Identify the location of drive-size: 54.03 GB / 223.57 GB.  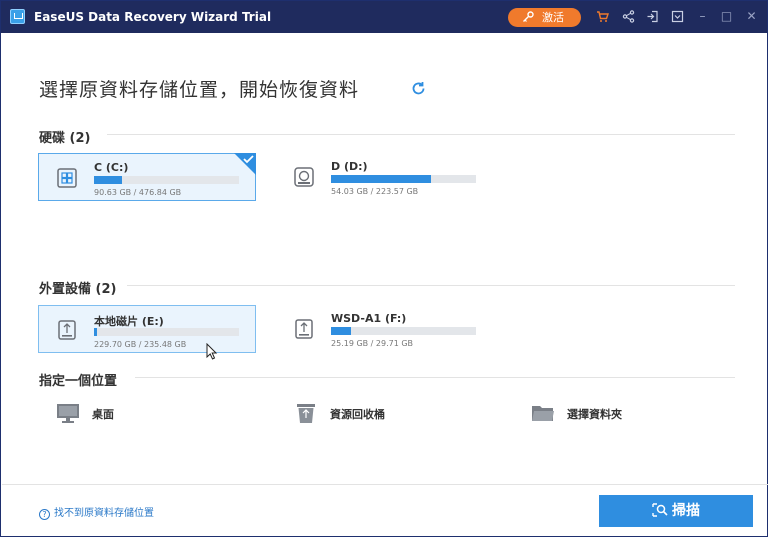
(375, 191).